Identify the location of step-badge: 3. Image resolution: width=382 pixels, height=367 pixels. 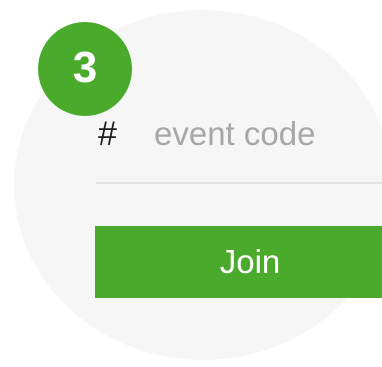
(85, 69).